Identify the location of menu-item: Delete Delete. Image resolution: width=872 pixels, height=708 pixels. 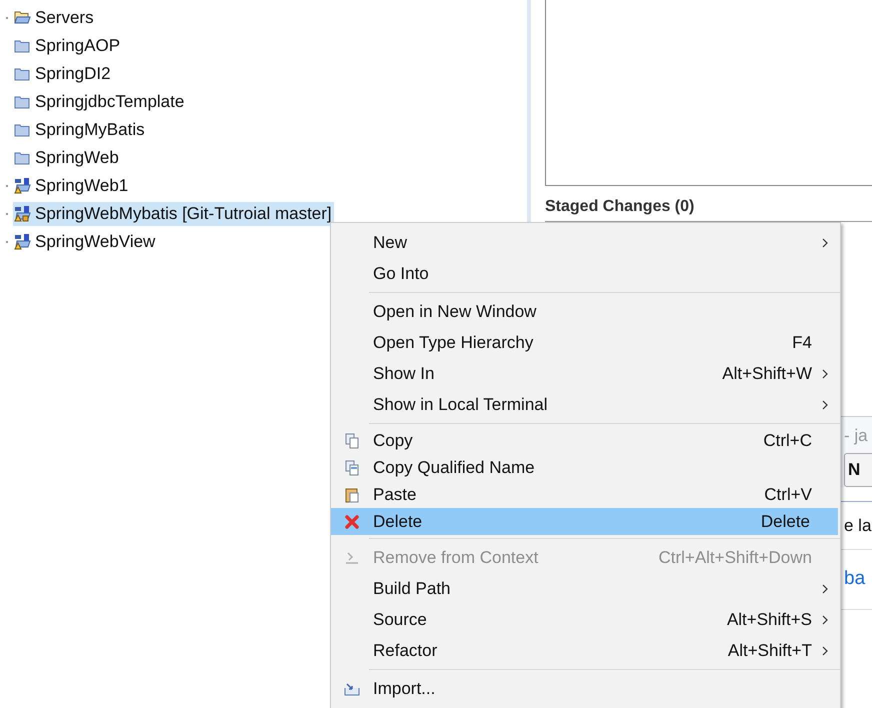
(584, 521).